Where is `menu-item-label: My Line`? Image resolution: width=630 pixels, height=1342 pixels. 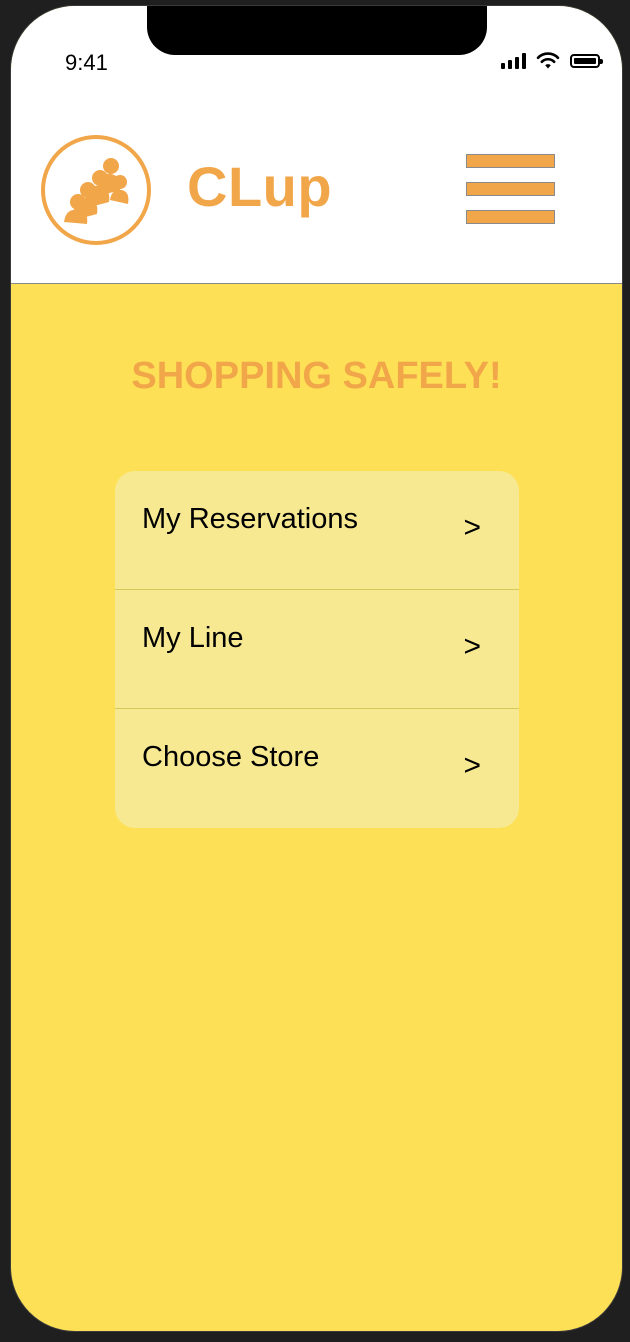
menu-item-label: My Line is located at coordinates (193, 638).